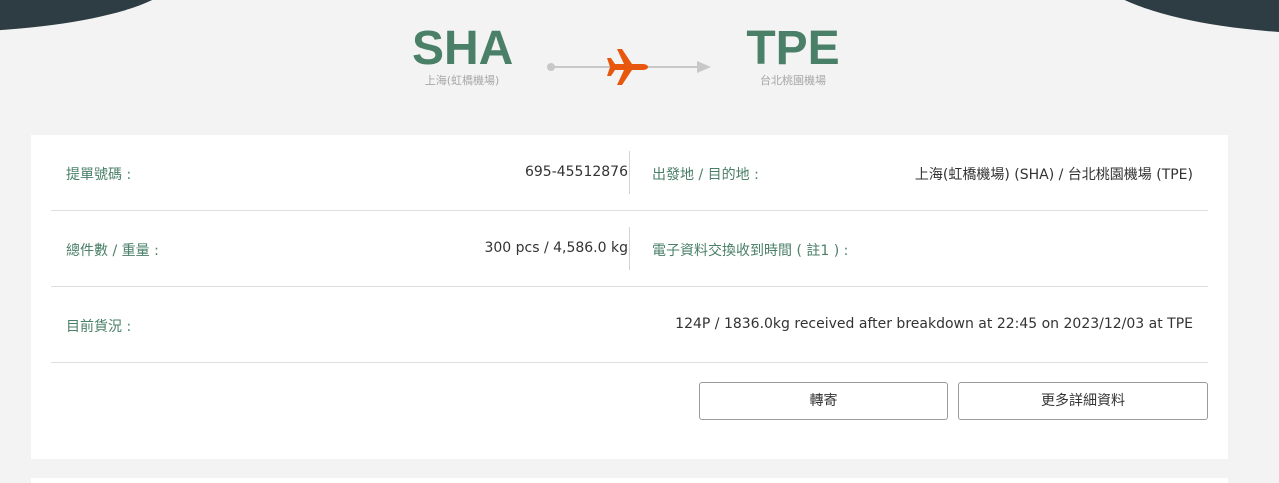 This screenshot has width=1279, height=483. I want to click on flight-path-arrow, so click(704, 67).